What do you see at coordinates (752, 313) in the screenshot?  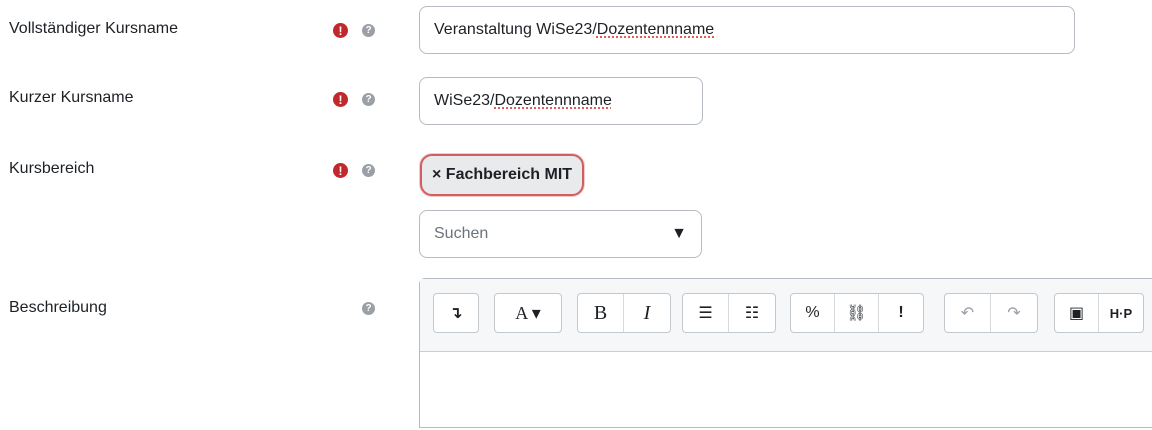 I see `numbered-list-icon: ☷` at bounding box center [752, 313].